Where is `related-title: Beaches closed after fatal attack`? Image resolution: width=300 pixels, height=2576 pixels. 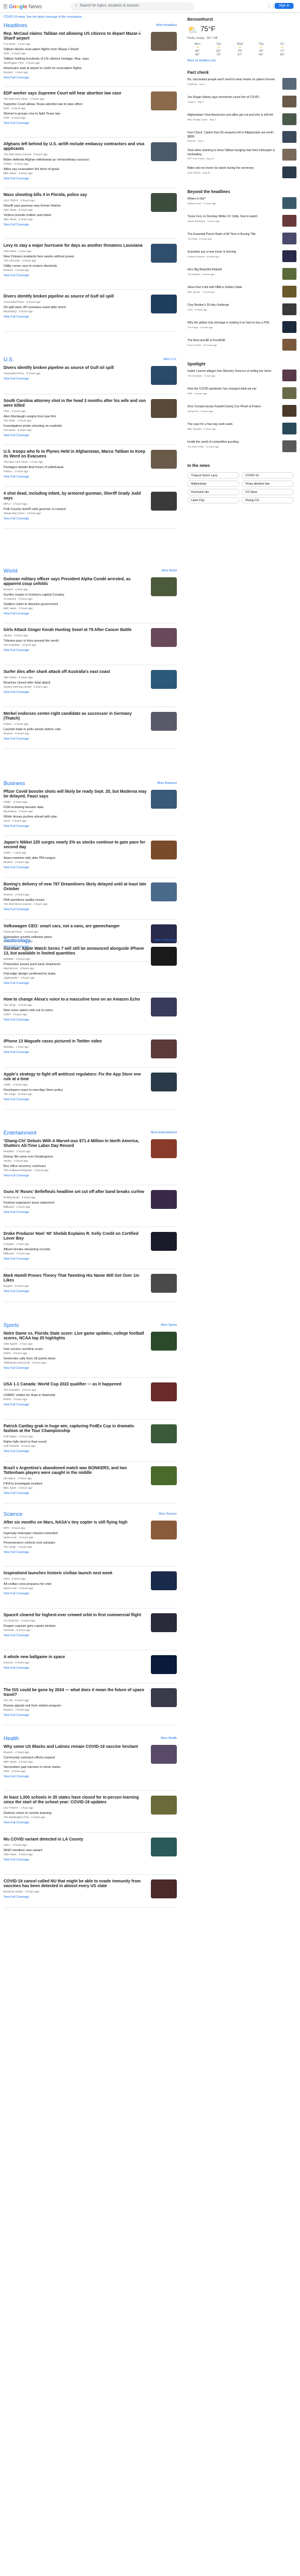
related-title: Beaches closed after fatal attack is located at coordinates (91, 683).